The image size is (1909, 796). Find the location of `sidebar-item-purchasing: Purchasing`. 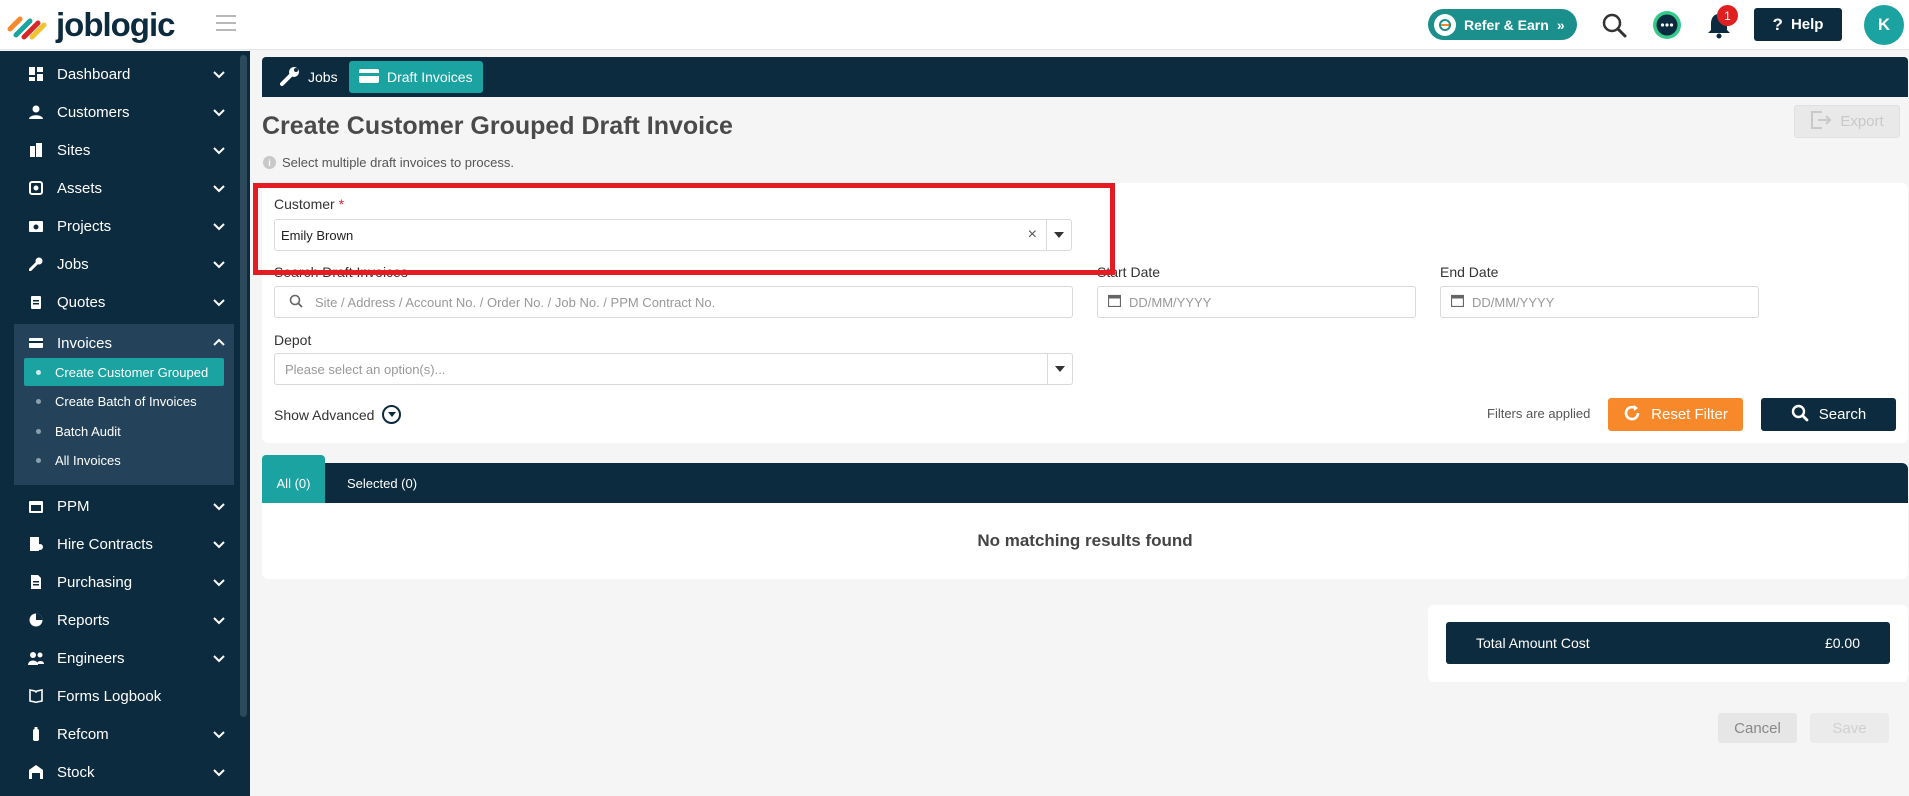

sidebar-item-purchasing: Purchasing is located at coordinates (117, 582).